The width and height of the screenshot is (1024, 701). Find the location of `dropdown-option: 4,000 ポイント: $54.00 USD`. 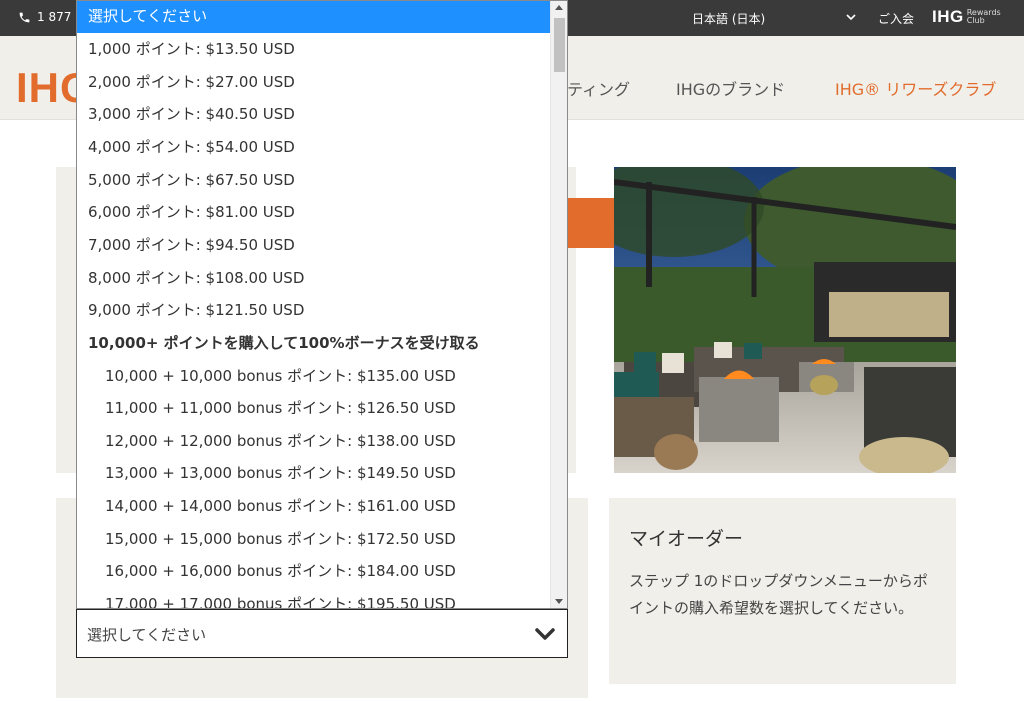

dropdown-option: 4,000 ポイント: $54.00 USD is located at coordinates (314, 147).